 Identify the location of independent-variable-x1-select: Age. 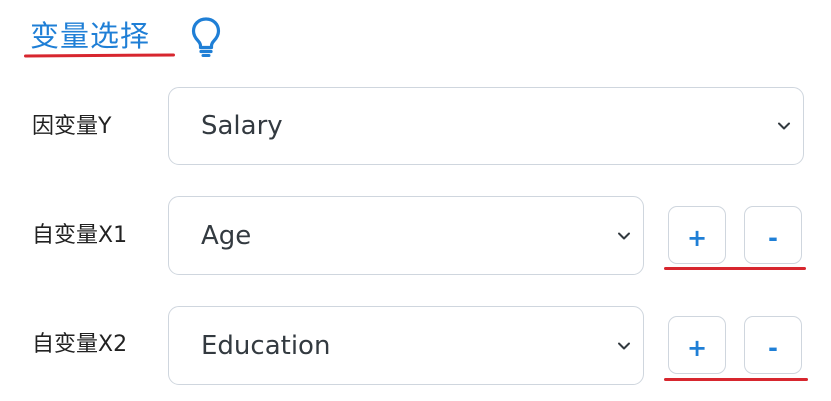
(406, 235).